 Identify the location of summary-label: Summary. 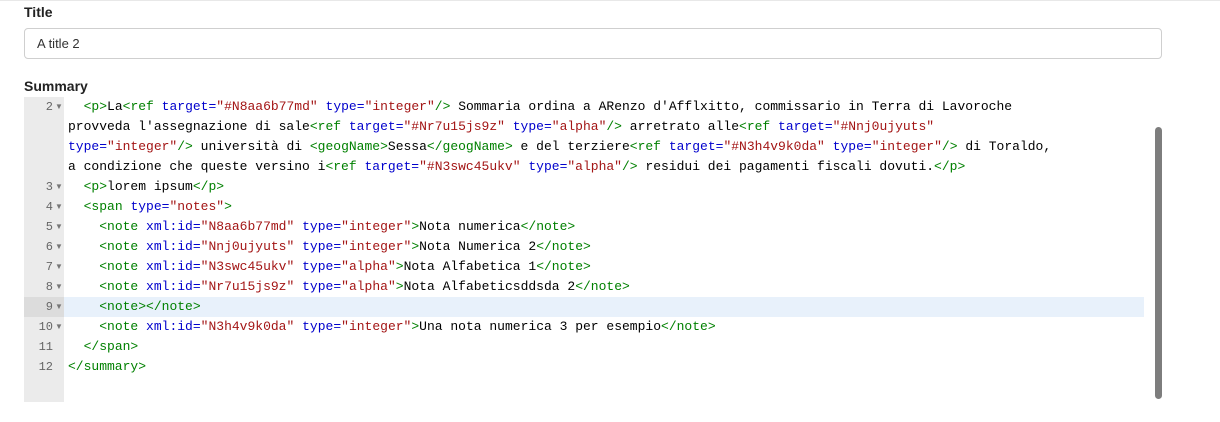
(56, 86).